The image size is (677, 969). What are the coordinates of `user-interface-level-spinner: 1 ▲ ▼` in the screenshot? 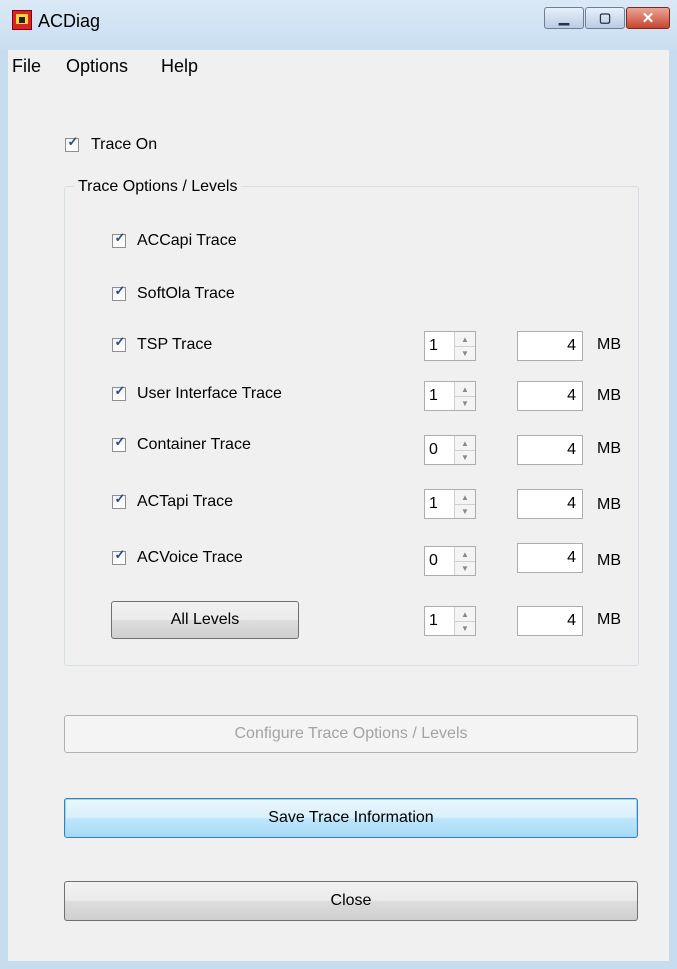 It's located at (450, 396).